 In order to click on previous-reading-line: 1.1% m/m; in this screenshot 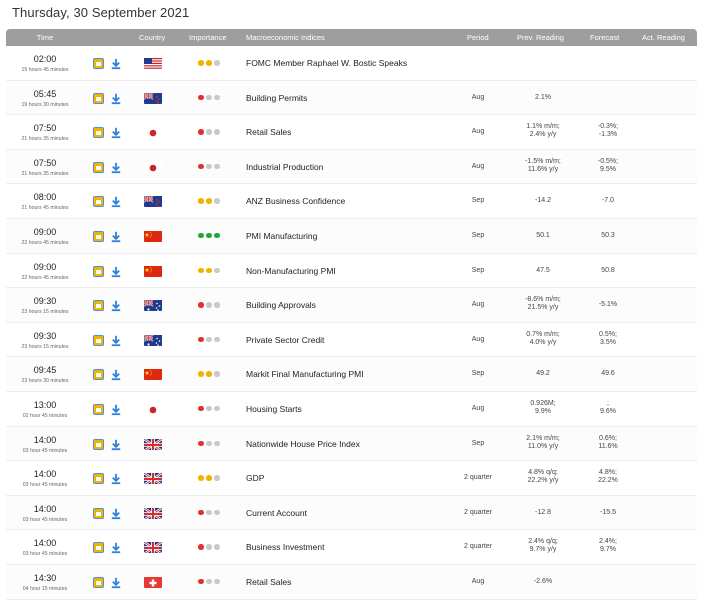, I will do `click(543, 127)`.